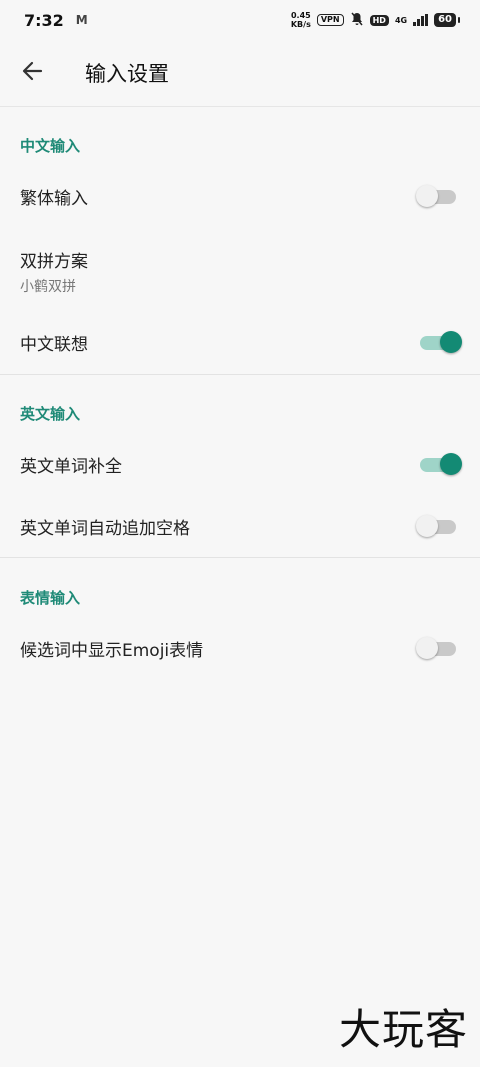 Image resolution: width=480 pixels, height=1067 pixels. What do you see at coordinates (300, 24) in the screenshot?
I see `network-speed-unit: KB/s` at bounding box center [300, 24].